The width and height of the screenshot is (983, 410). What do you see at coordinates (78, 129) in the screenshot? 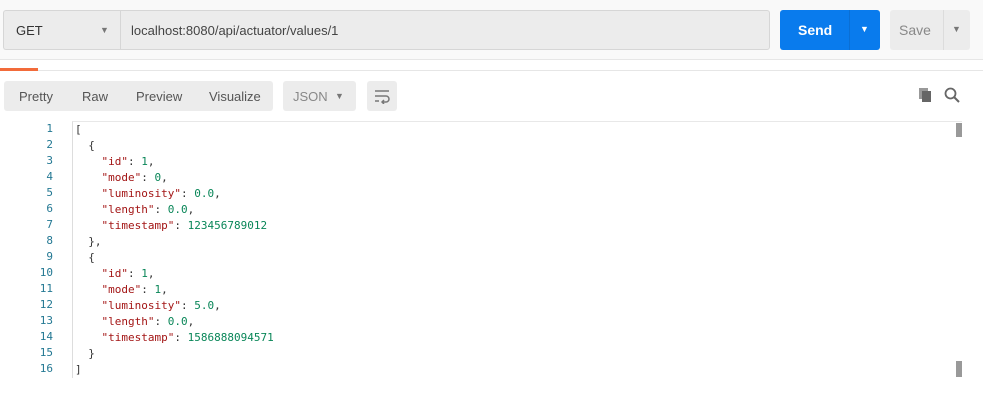
I see `json-punctuation: [` at bounding box center [78, 129].